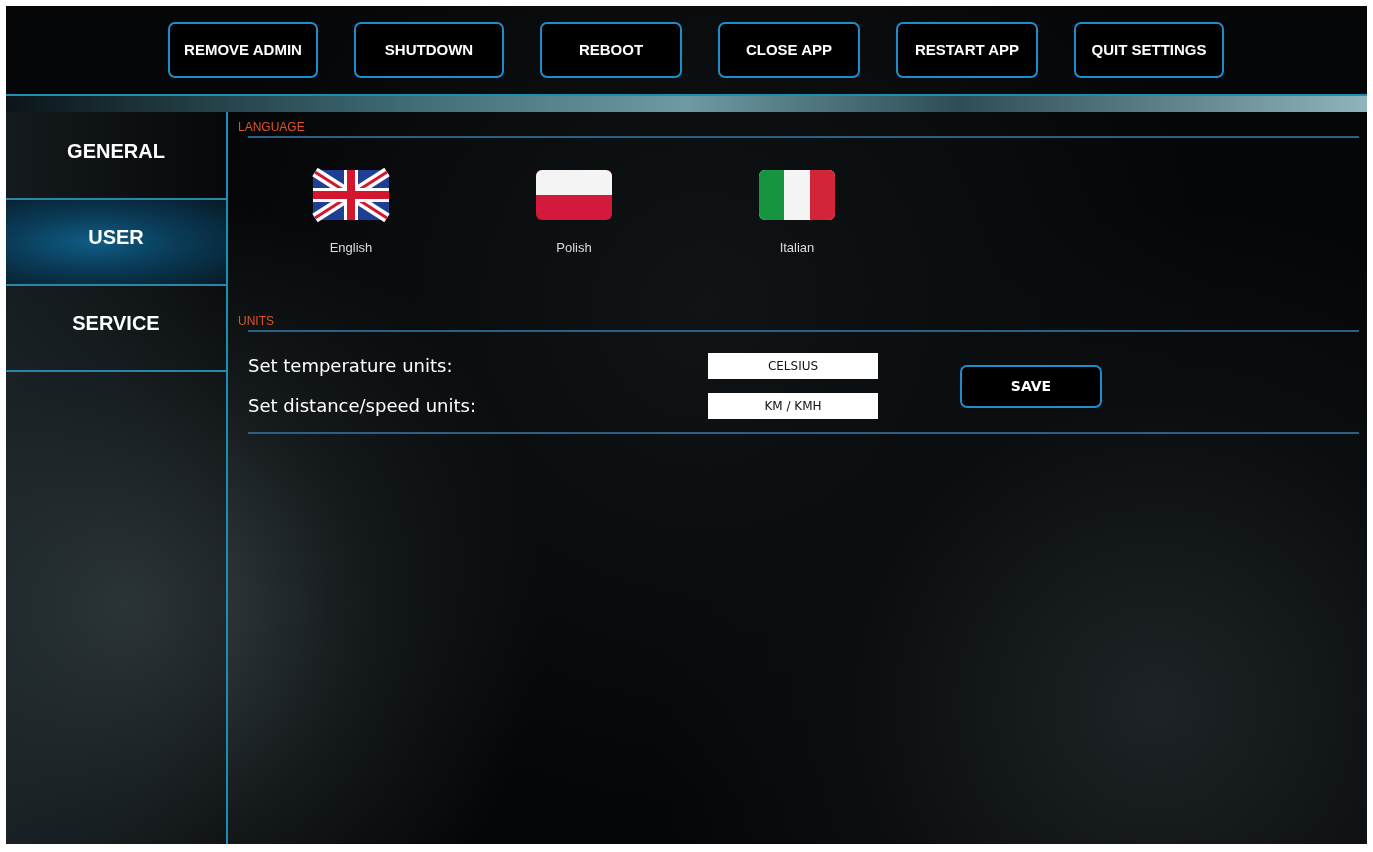 This screenshot has width=1373, height=852. What do you see at coordinates (1149, 50) in the screenshot?
I see `toolbar-button: QUIT SETTINGS` at bounding box center [1149, 50].